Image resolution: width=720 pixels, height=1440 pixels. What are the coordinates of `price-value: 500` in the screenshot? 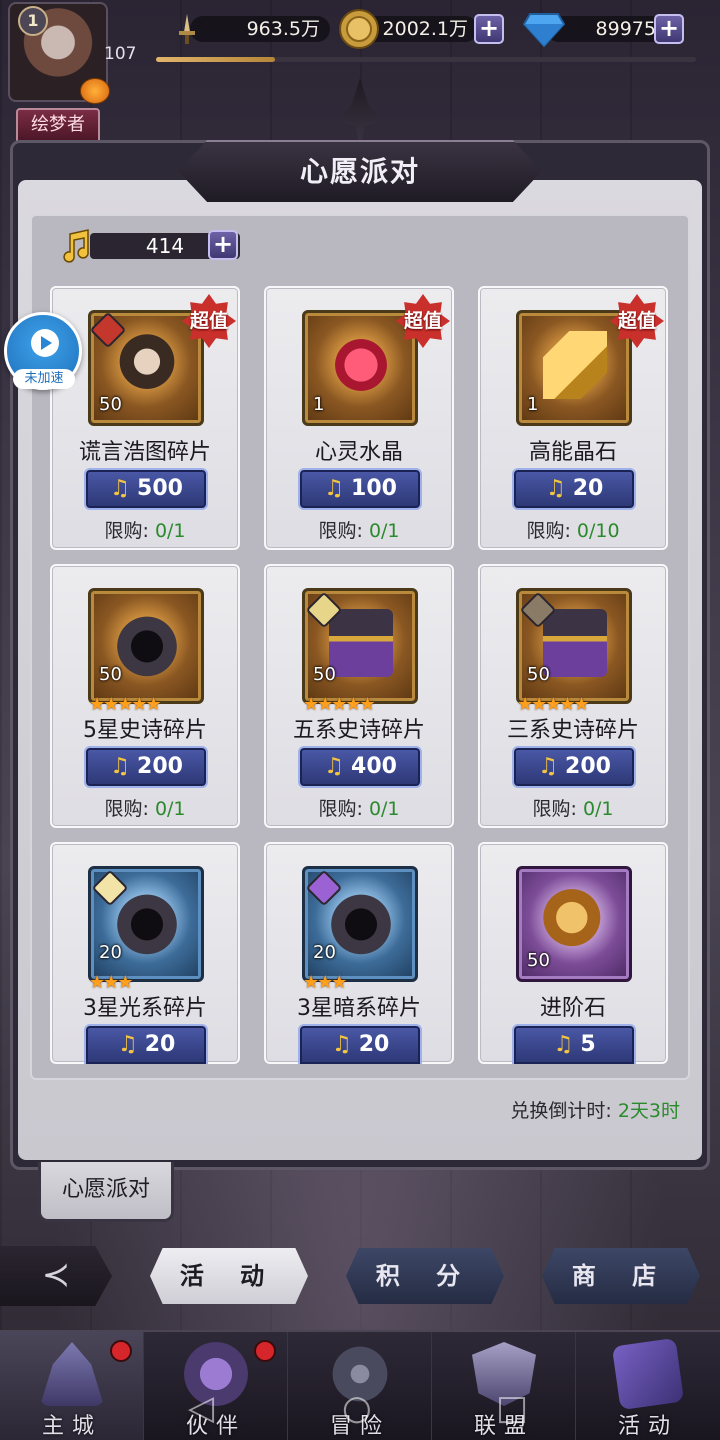 It's located at (160, 488).